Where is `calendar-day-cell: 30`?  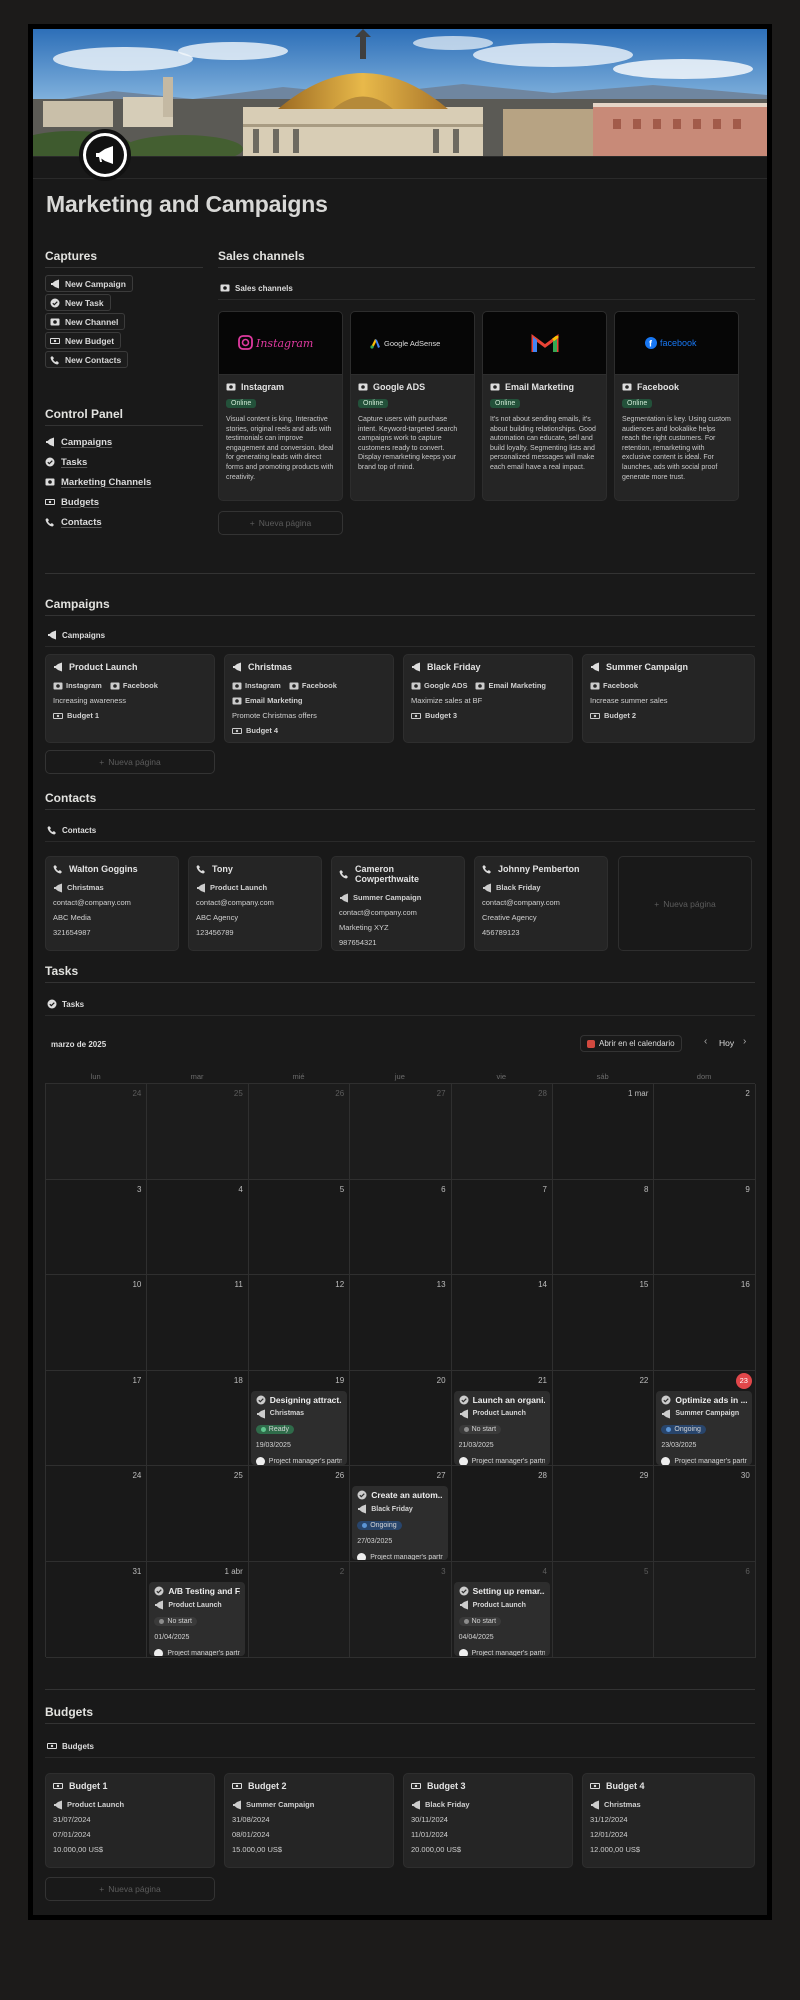
calendar-day-cell: 30 is located at coordinates (705, 1514).